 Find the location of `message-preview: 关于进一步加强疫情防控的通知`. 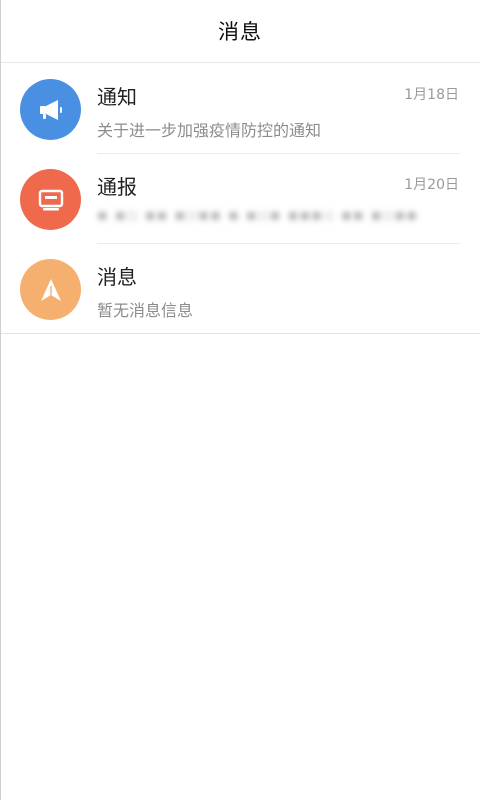

message-preview: 关于进一步加强疫情防控的通知 is located at coordinates (209, 130).